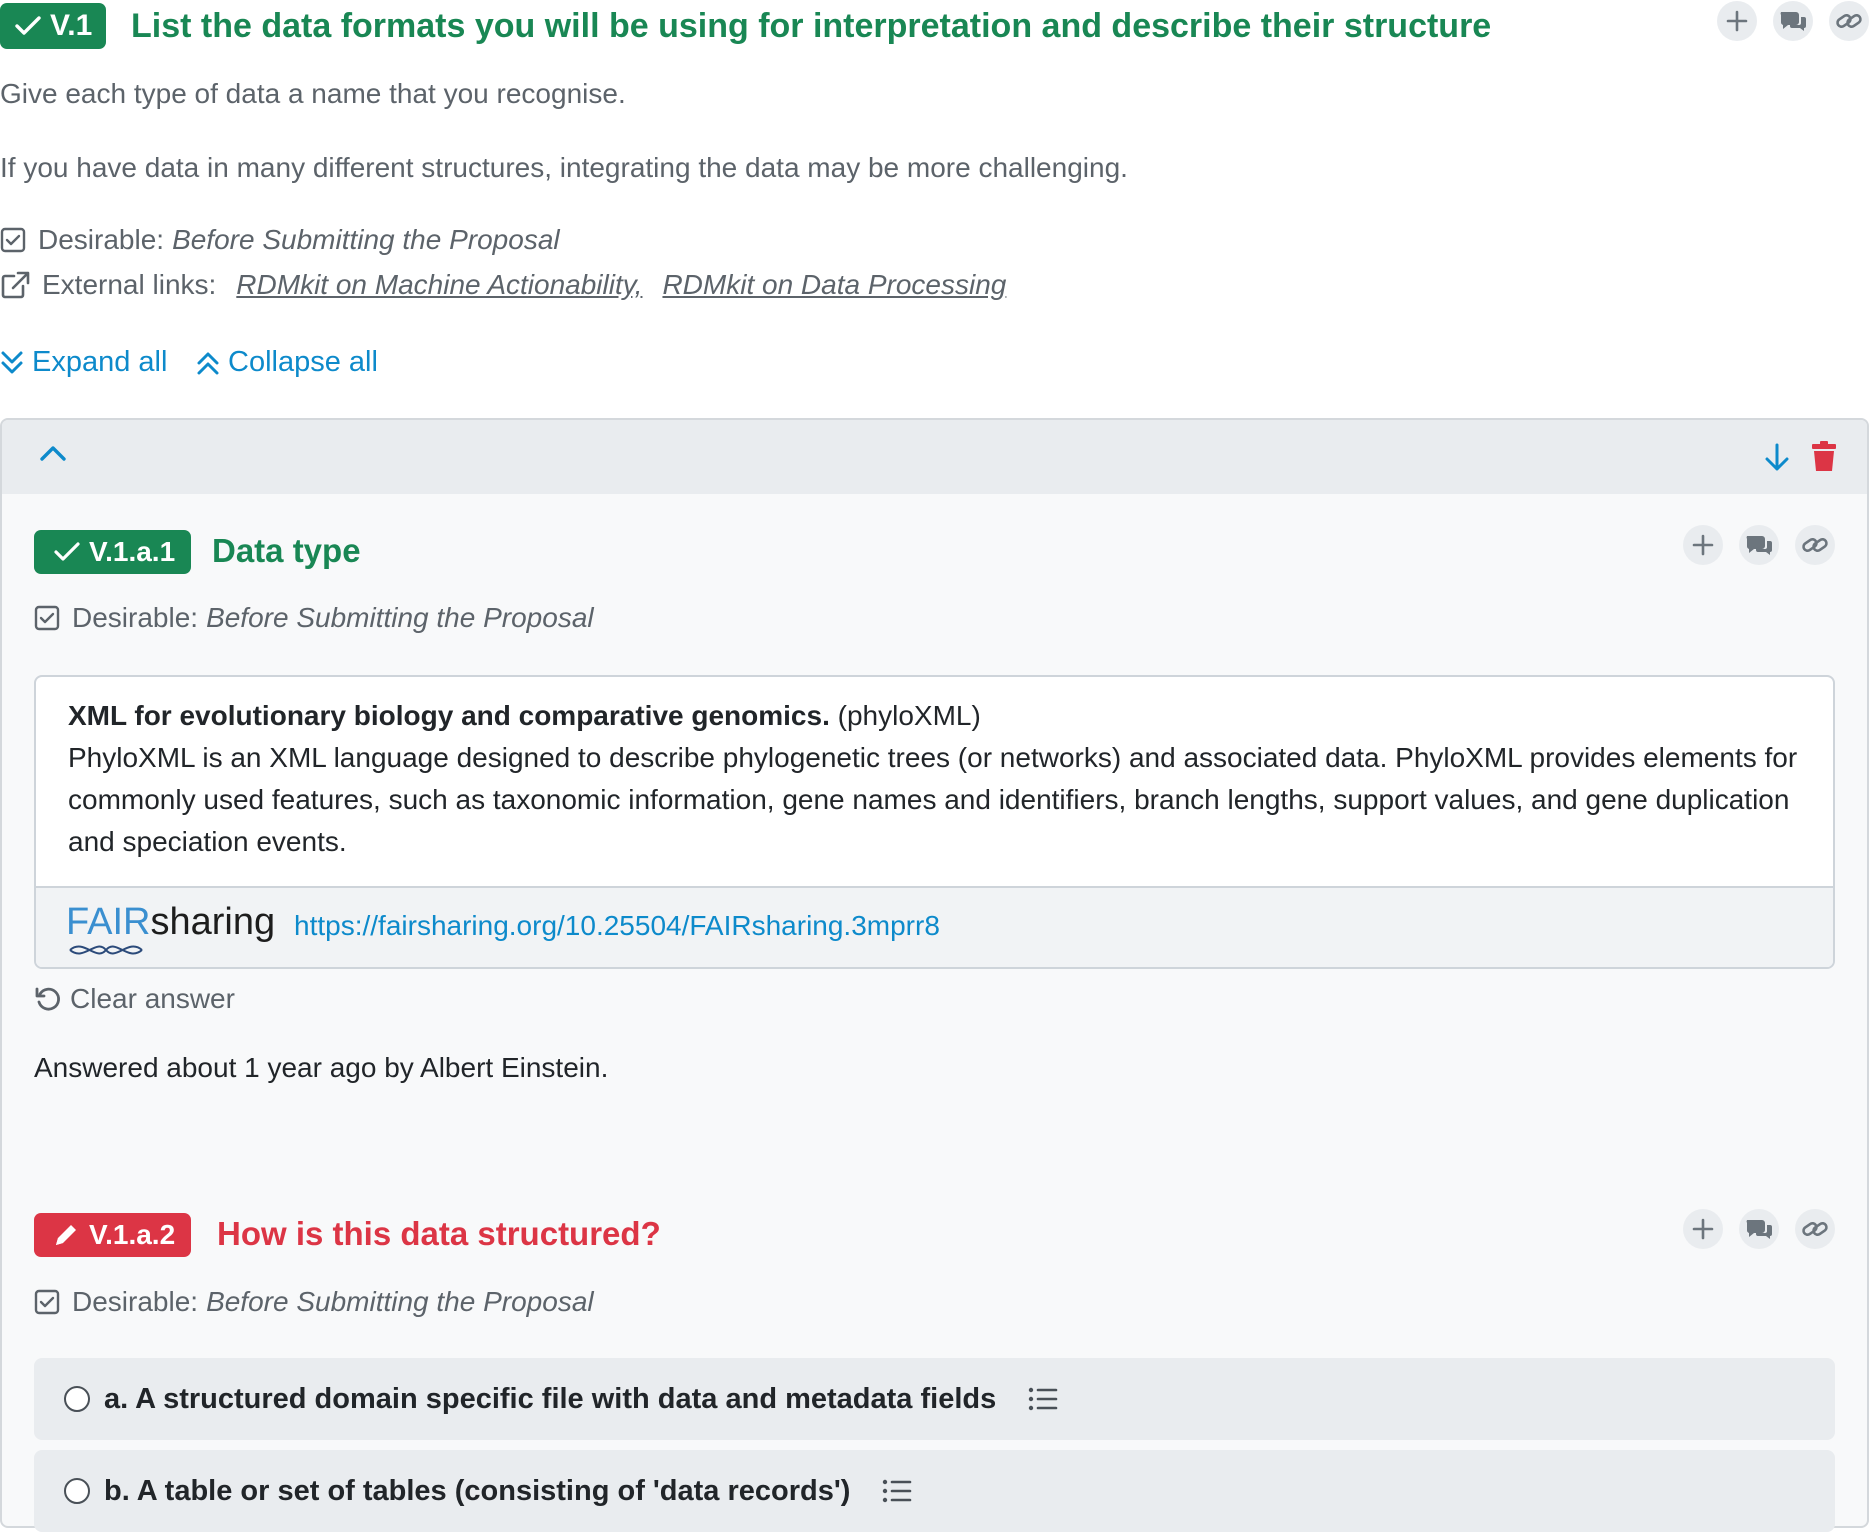  I want to click on item-panel-header, so click(934, 457).